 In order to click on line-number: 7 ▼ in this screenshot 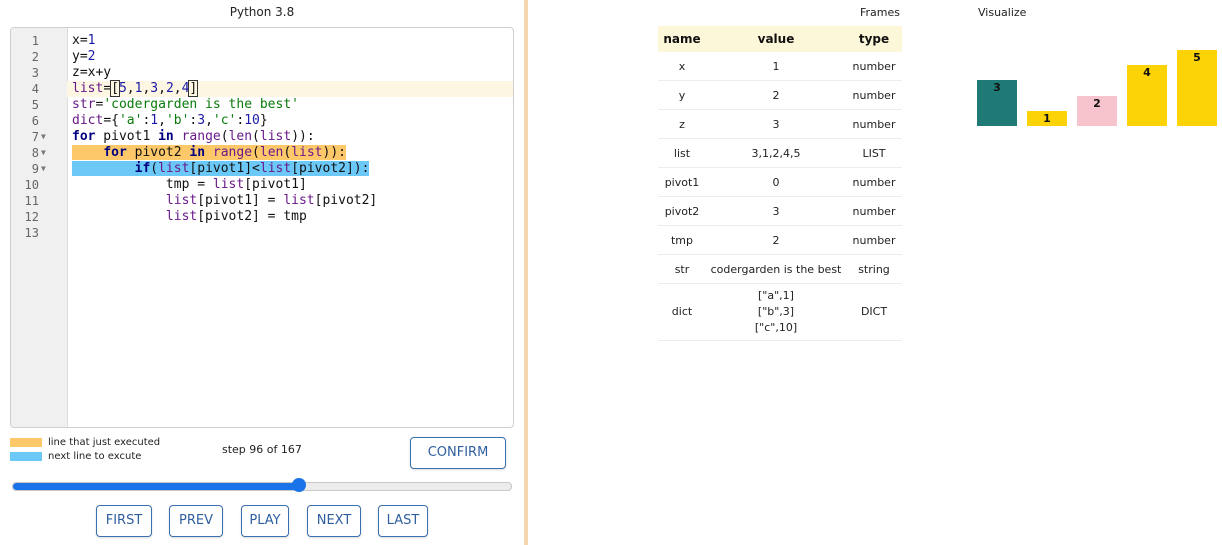, I will do `click(39, 137)`.